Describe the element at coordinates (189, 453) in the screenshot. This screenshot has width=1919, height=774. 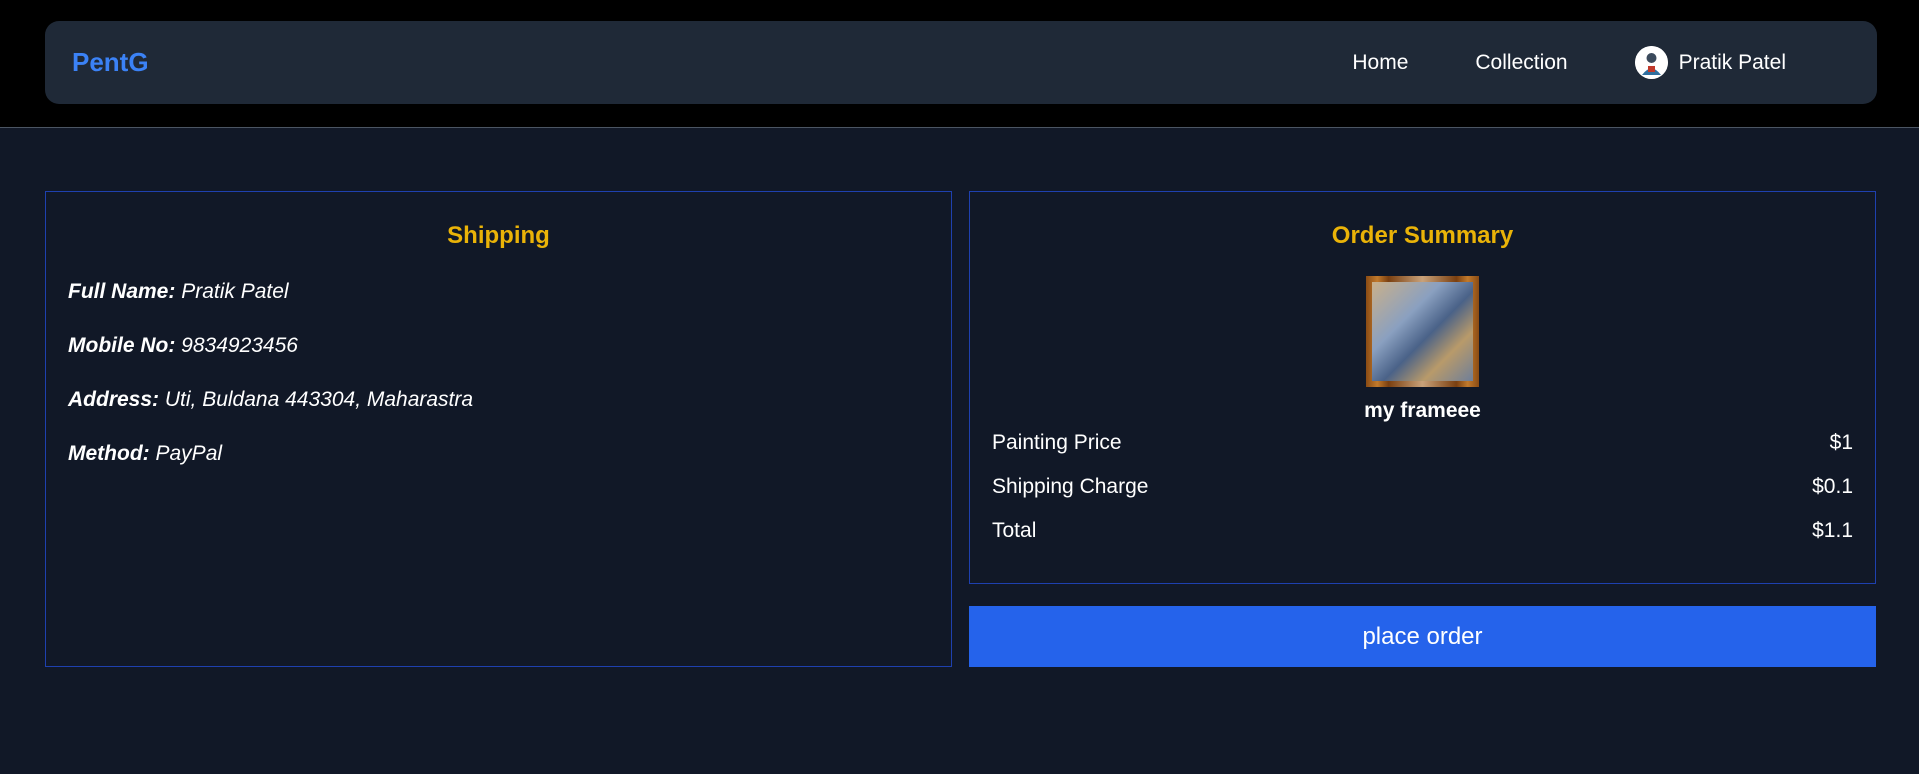
I see `method-value: PayPal` at that location.